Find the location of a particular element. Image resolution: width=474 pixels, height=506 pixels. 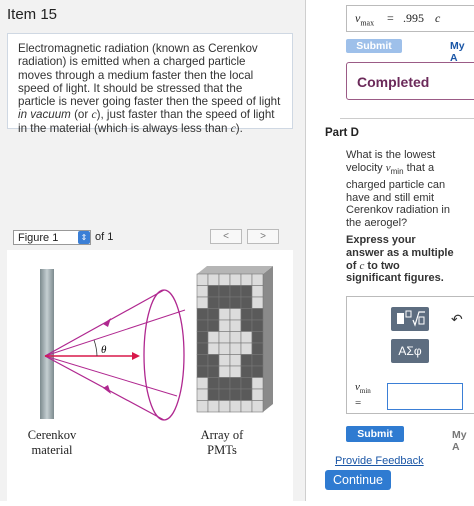

figure-select-value: Figure 1 is located at coordinates (38, 238).